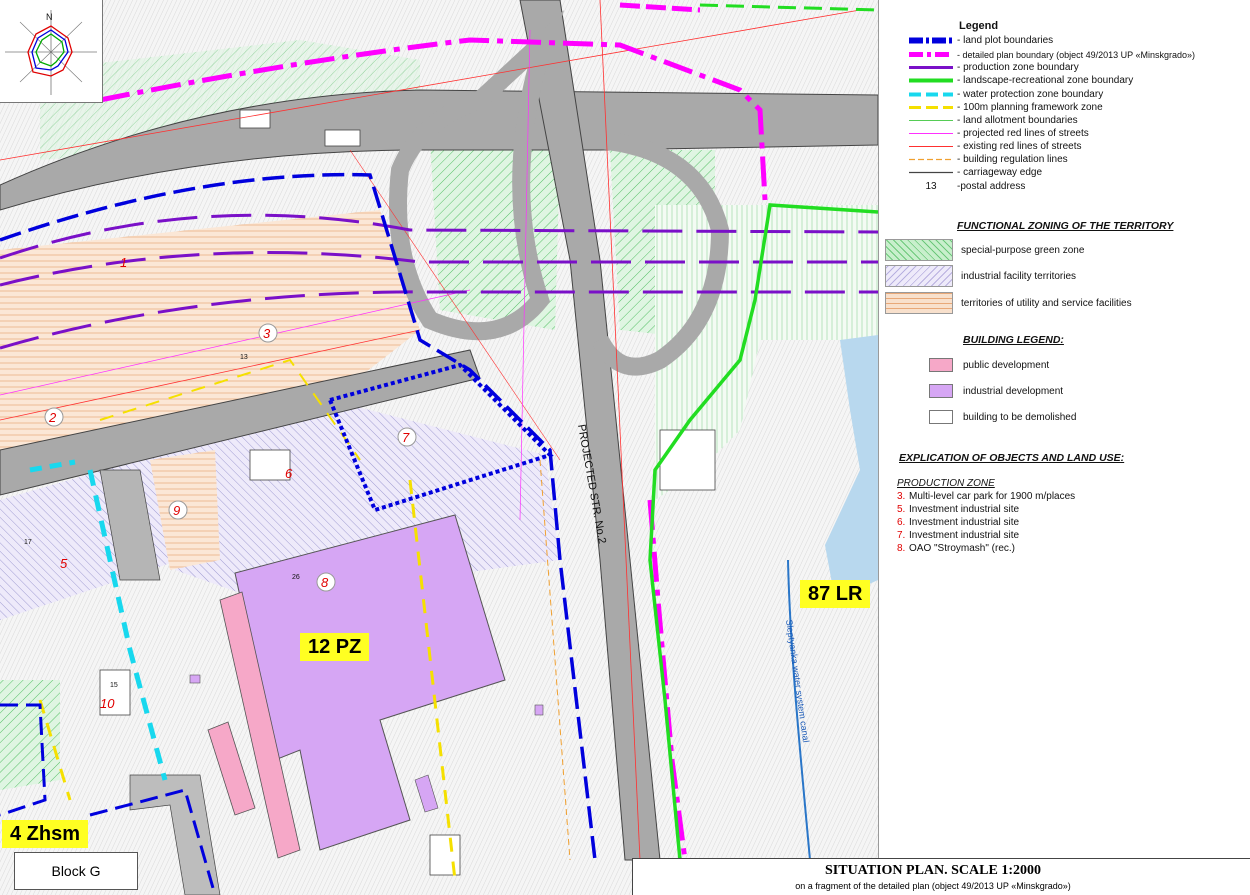 The height and width of the screenshot is (895, 1250). I want to click on plot-number-10-text: 10, so click(107, 703).